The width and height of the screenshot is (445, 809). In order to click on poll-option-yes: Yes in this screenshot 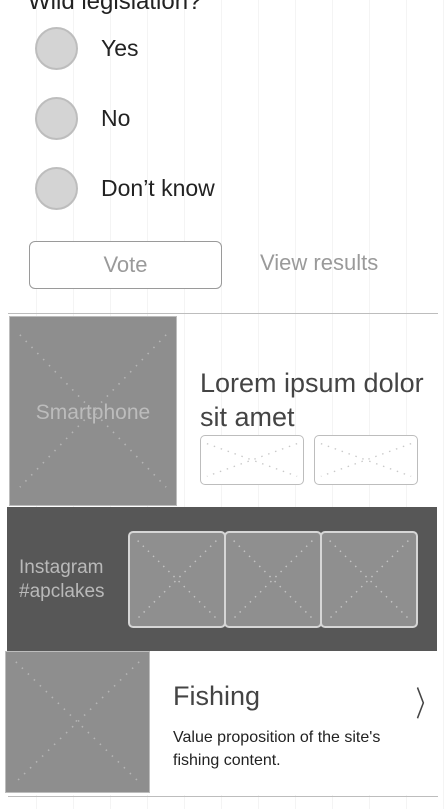, I will do `click(87, 48)`.